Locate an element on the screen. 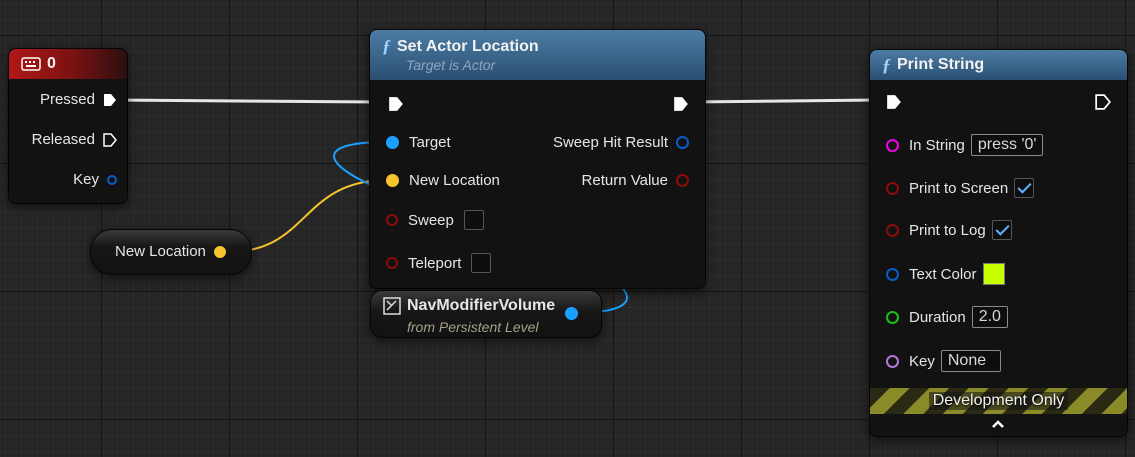 This screenshot has width=1135, height=457. pin-key: Key is located at coordinates (95, 179).